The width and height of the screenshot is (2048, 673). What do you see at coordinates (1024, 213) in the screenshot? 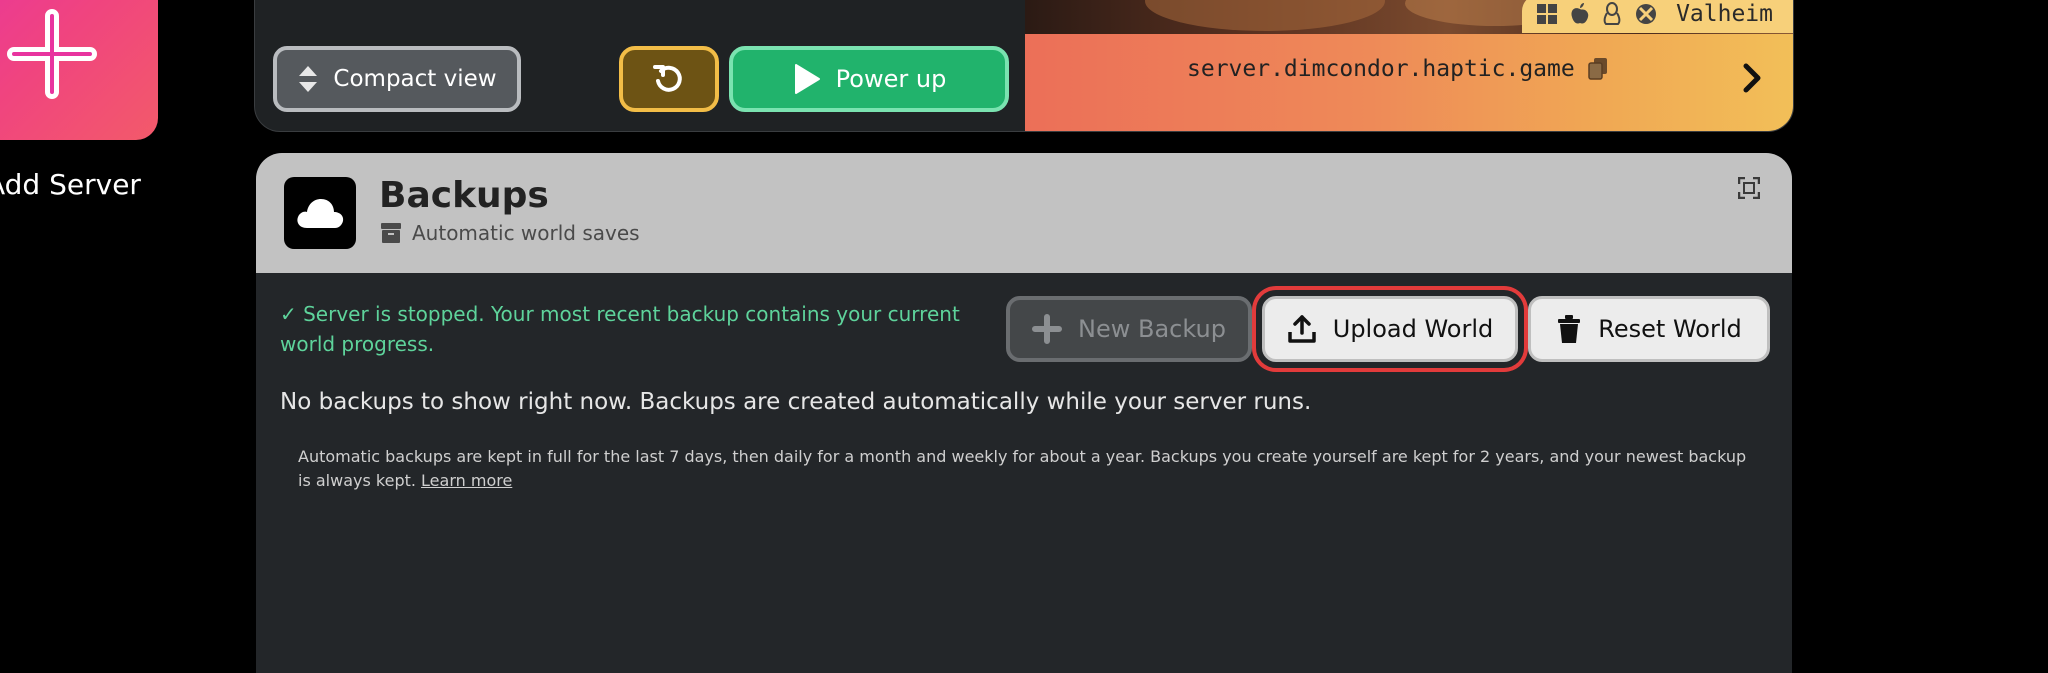
I see `backups-header: Backups Automatic world saves` at bounding box center [1024, 213].